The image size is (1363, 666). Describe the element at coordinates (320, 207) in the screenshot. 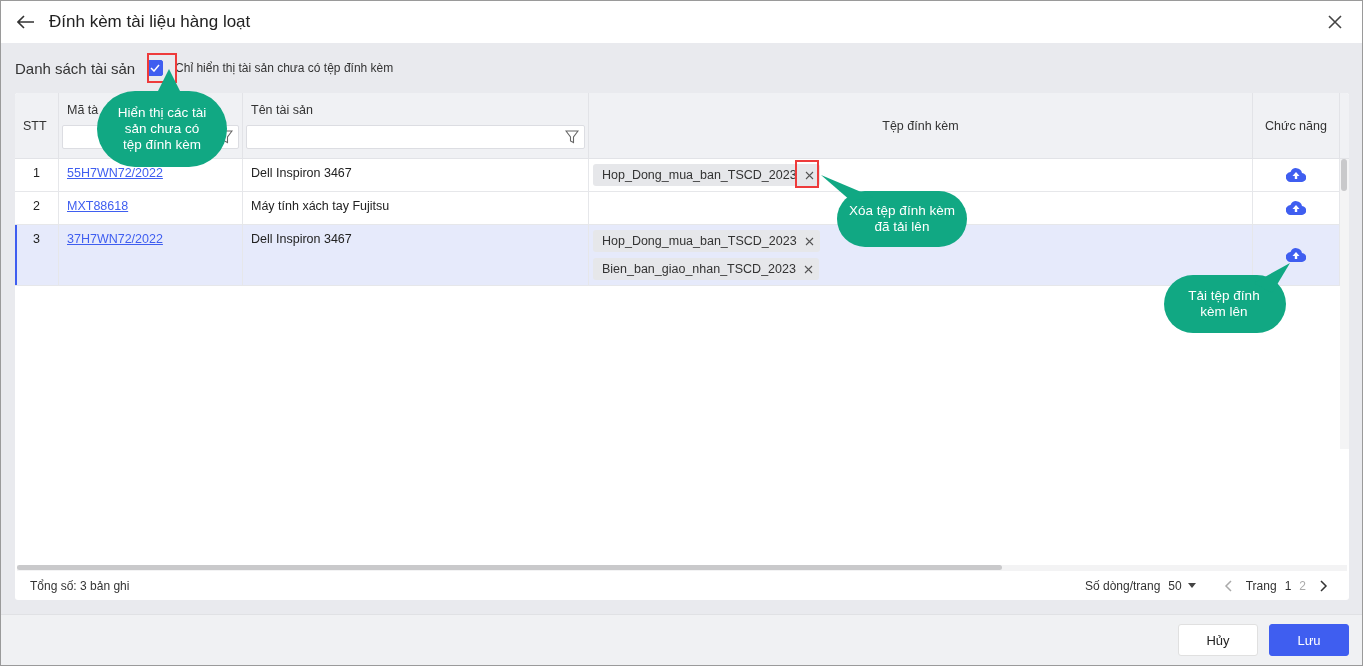

I see `asset-name: Máy tính xách tay Fujitsu` at that location.